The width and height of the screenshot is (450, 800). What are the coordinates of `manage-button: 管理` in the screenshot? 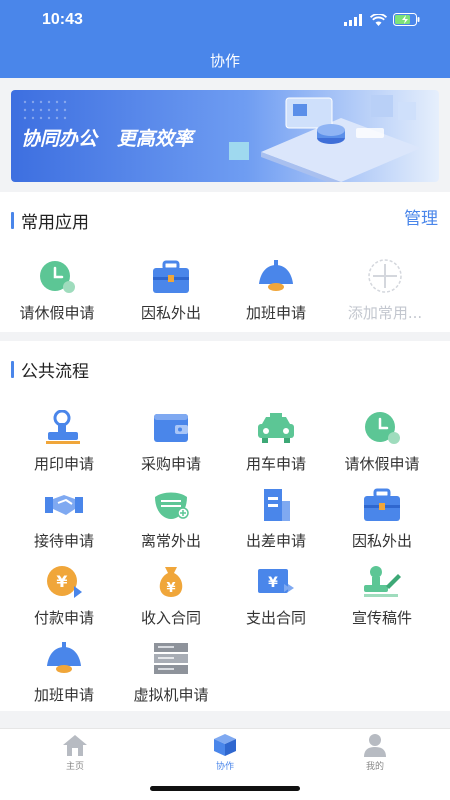 It's located at (421, 216).